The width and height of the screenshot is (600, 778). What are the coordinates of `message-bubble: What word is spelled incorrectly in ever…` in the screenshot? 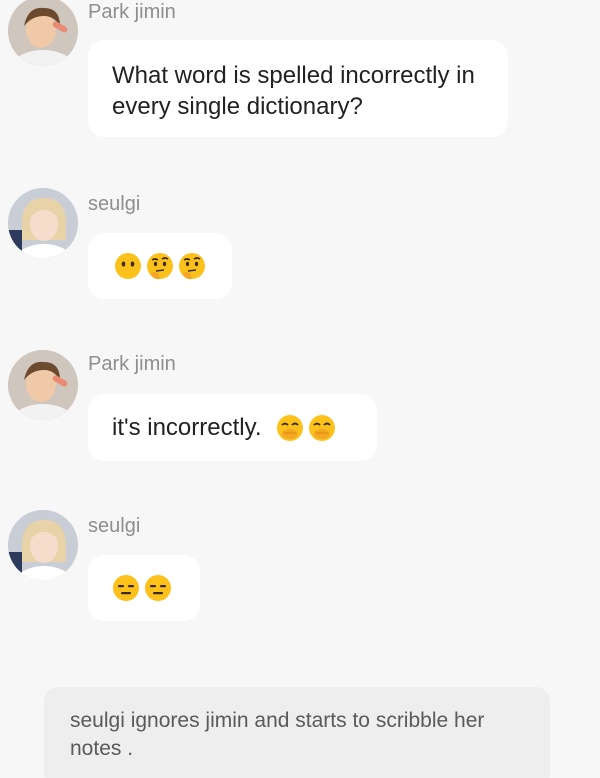 It's located at (298, 88).